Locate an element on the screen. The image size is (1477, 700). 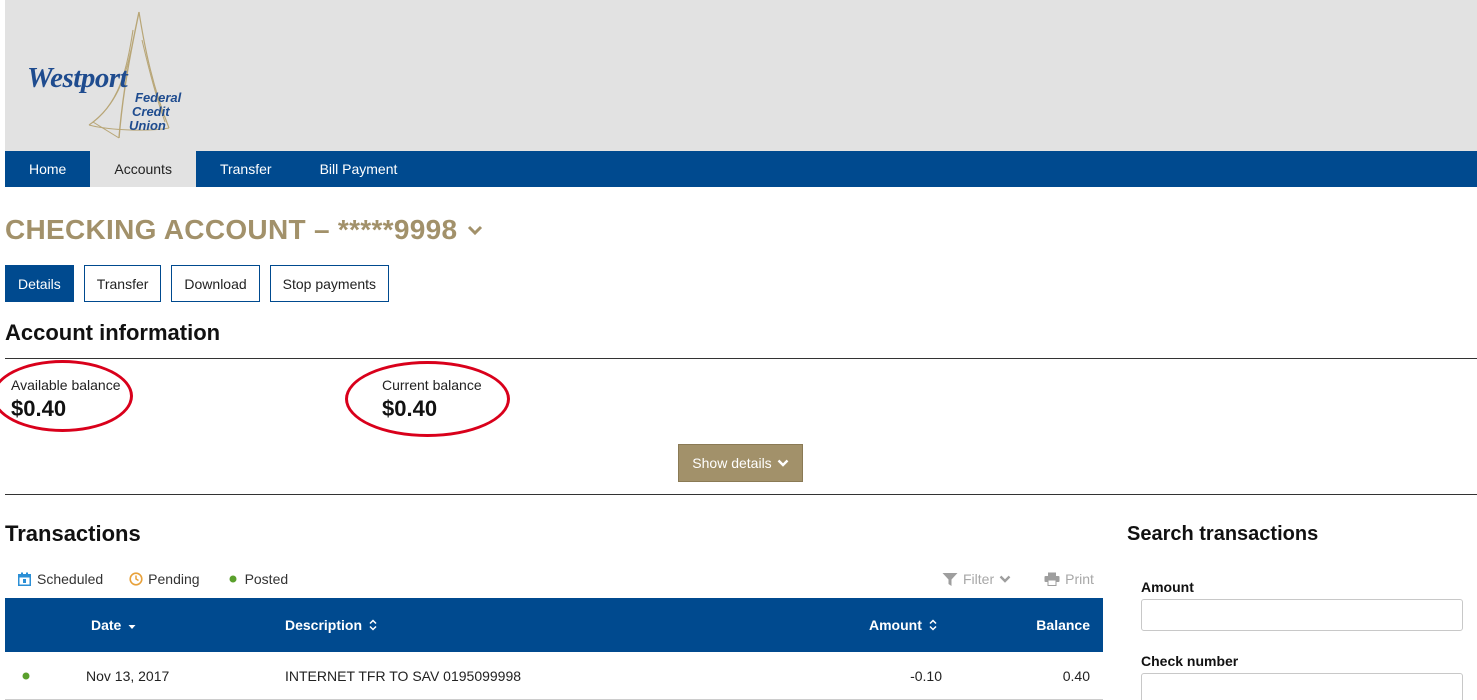
amount-label: Amount is located at coordinates (1167, 587).